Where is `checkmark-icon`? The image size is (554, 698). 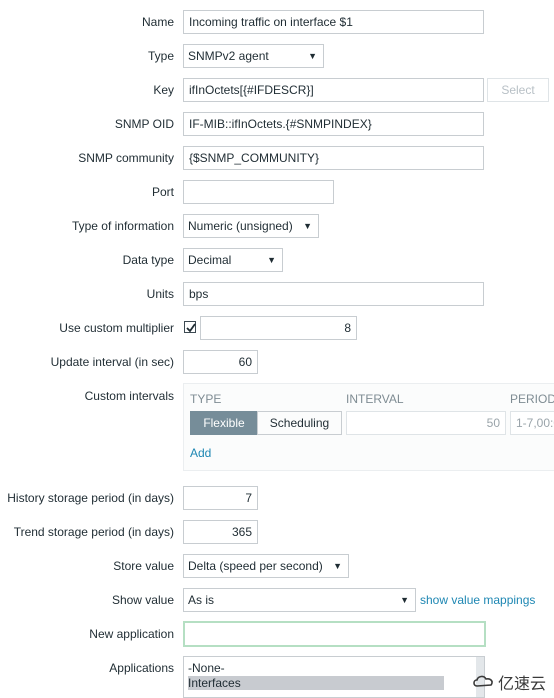
checkmark-icon is located at coordinates (191, 328).